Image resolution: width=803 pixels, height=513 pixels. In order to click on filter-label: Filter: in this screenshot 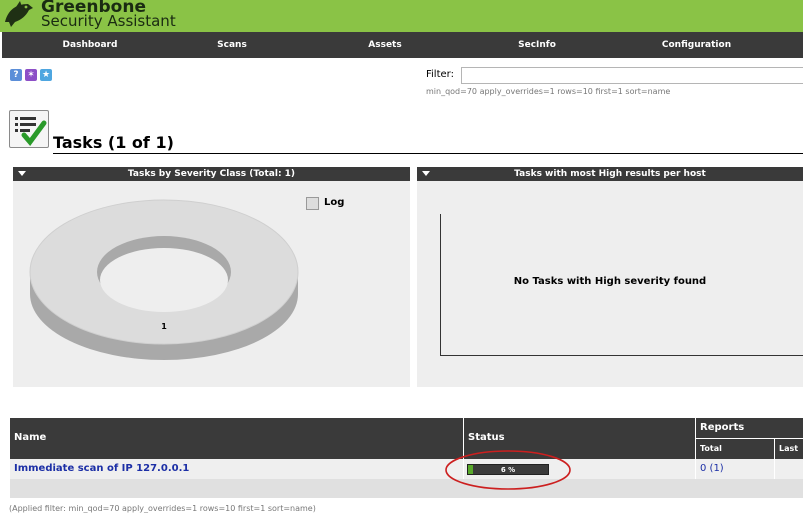, I will do `click(440, 74)`.